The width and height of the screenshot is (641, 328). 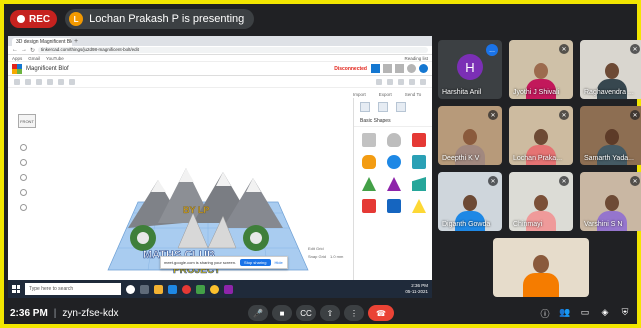 I want to click on hide-button: Hide, so click(x=279, y=262).